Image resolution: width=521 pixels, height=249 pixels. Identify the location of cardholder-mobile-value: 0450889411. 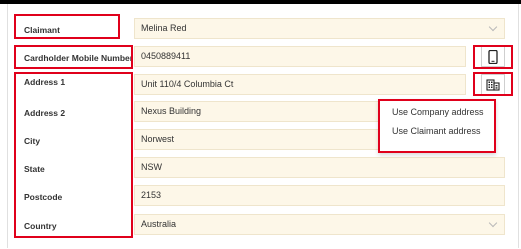
(166, 56).